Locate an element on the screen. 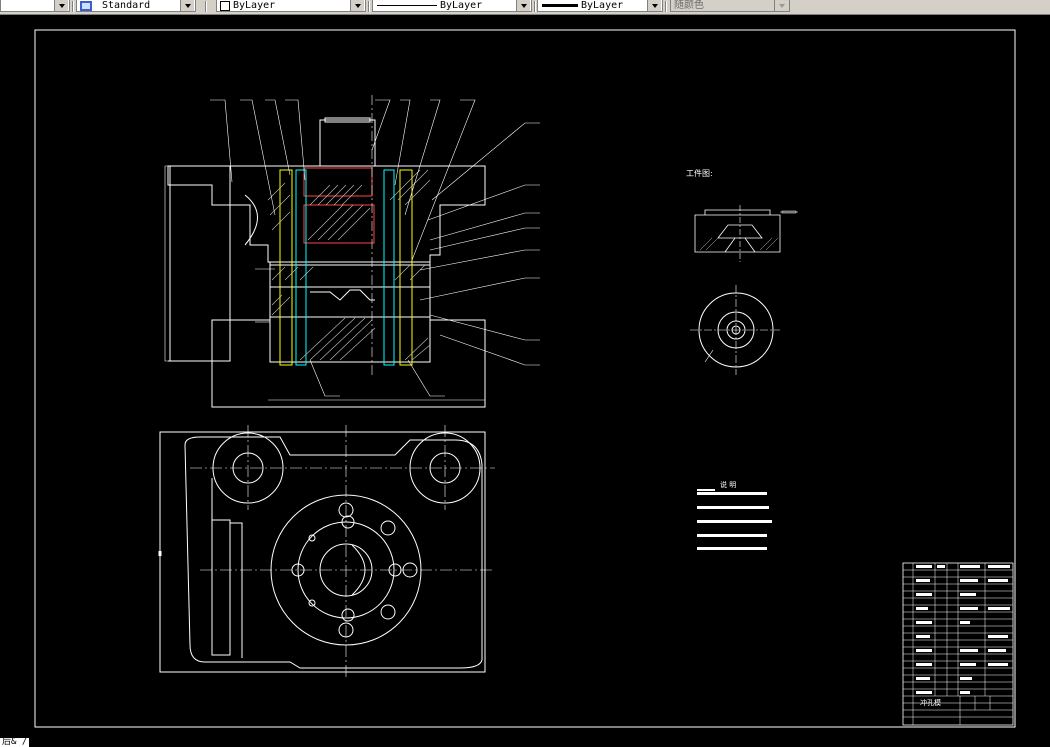  plot-style-value: 随颜色 is located at coordinates (689, 5).